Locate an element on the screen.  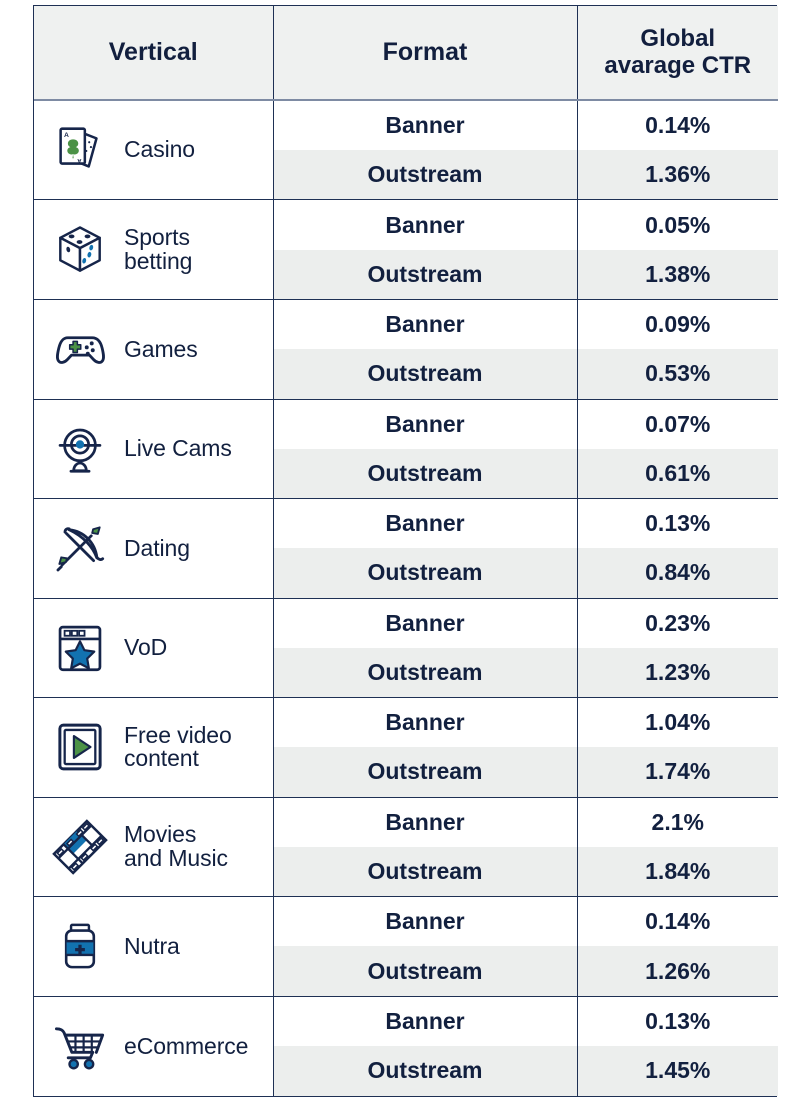
table-row: Games Banner 0.09% is located at coordinates (406, 349).